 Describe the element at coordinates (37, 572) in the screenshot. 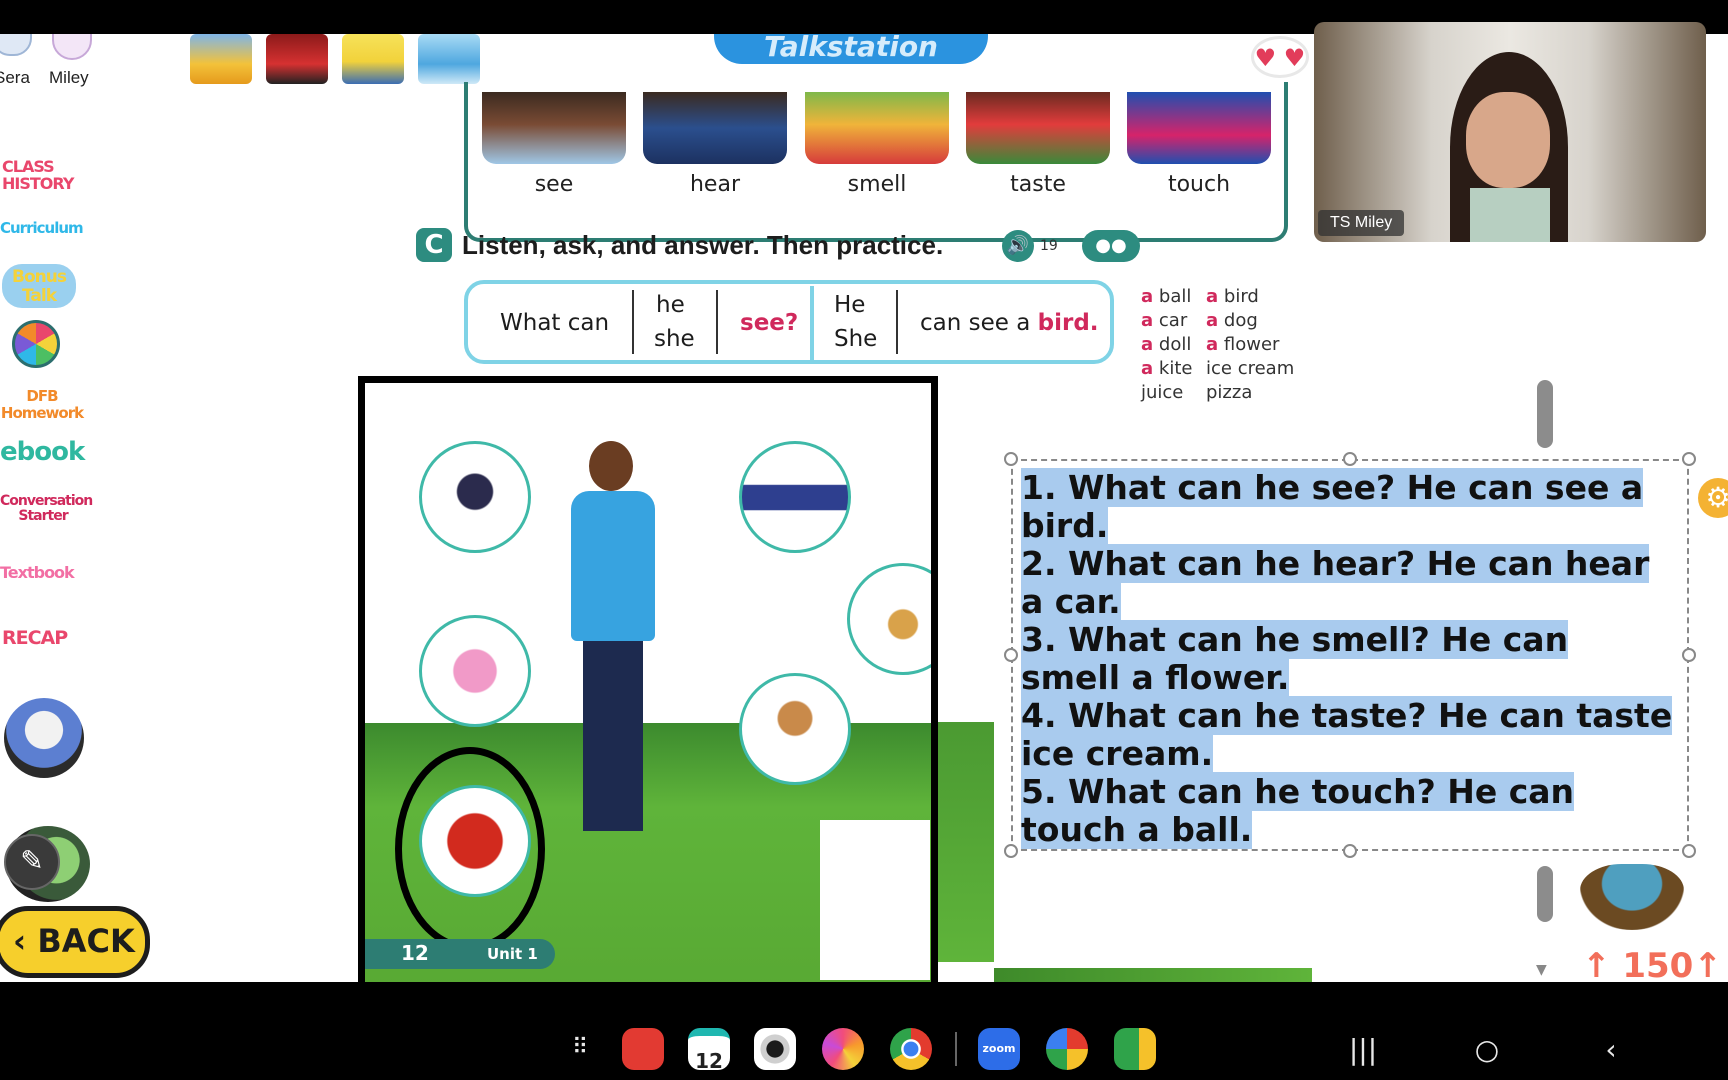

I see `sidebar-textbook: Textbook` at that location.